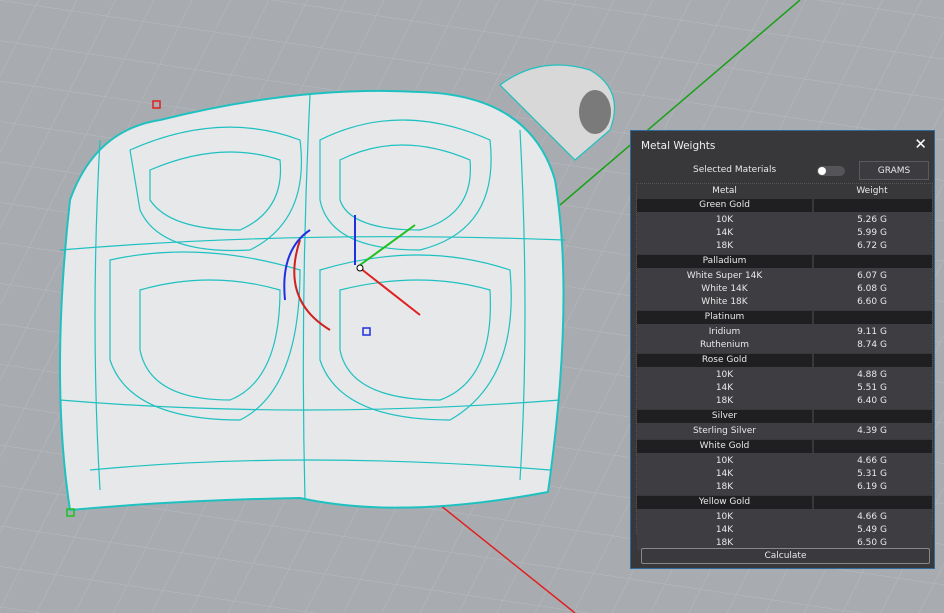 Image resolution: width=944 pixels, height=613 pixels. I want to click on table-row: White 14K 6.08 G, so click(784, 289).